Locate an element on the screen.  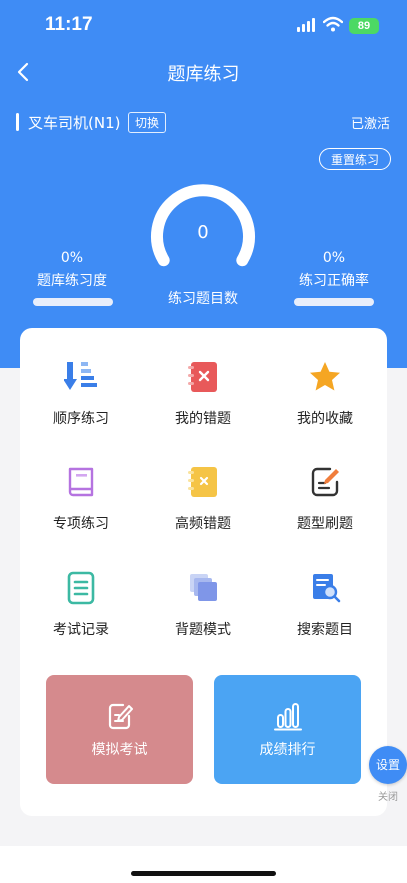
frequent-errors-icon is located at coordinates (202, 482).